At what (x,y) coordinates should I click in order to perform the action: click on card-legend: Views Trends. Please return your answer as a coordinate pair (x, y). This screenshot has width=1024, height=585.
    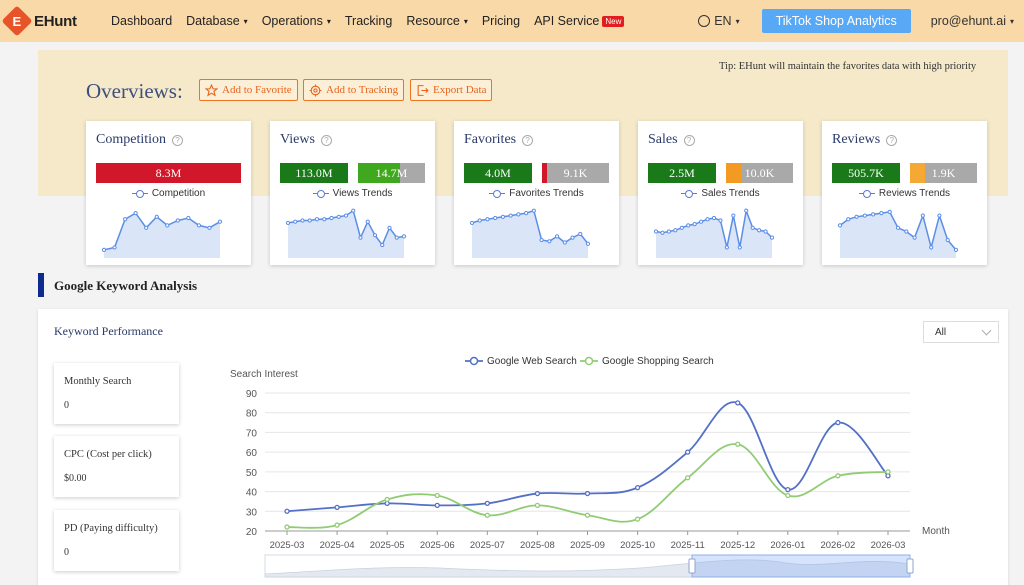
    Looking at the image, I should click on (352, 193).